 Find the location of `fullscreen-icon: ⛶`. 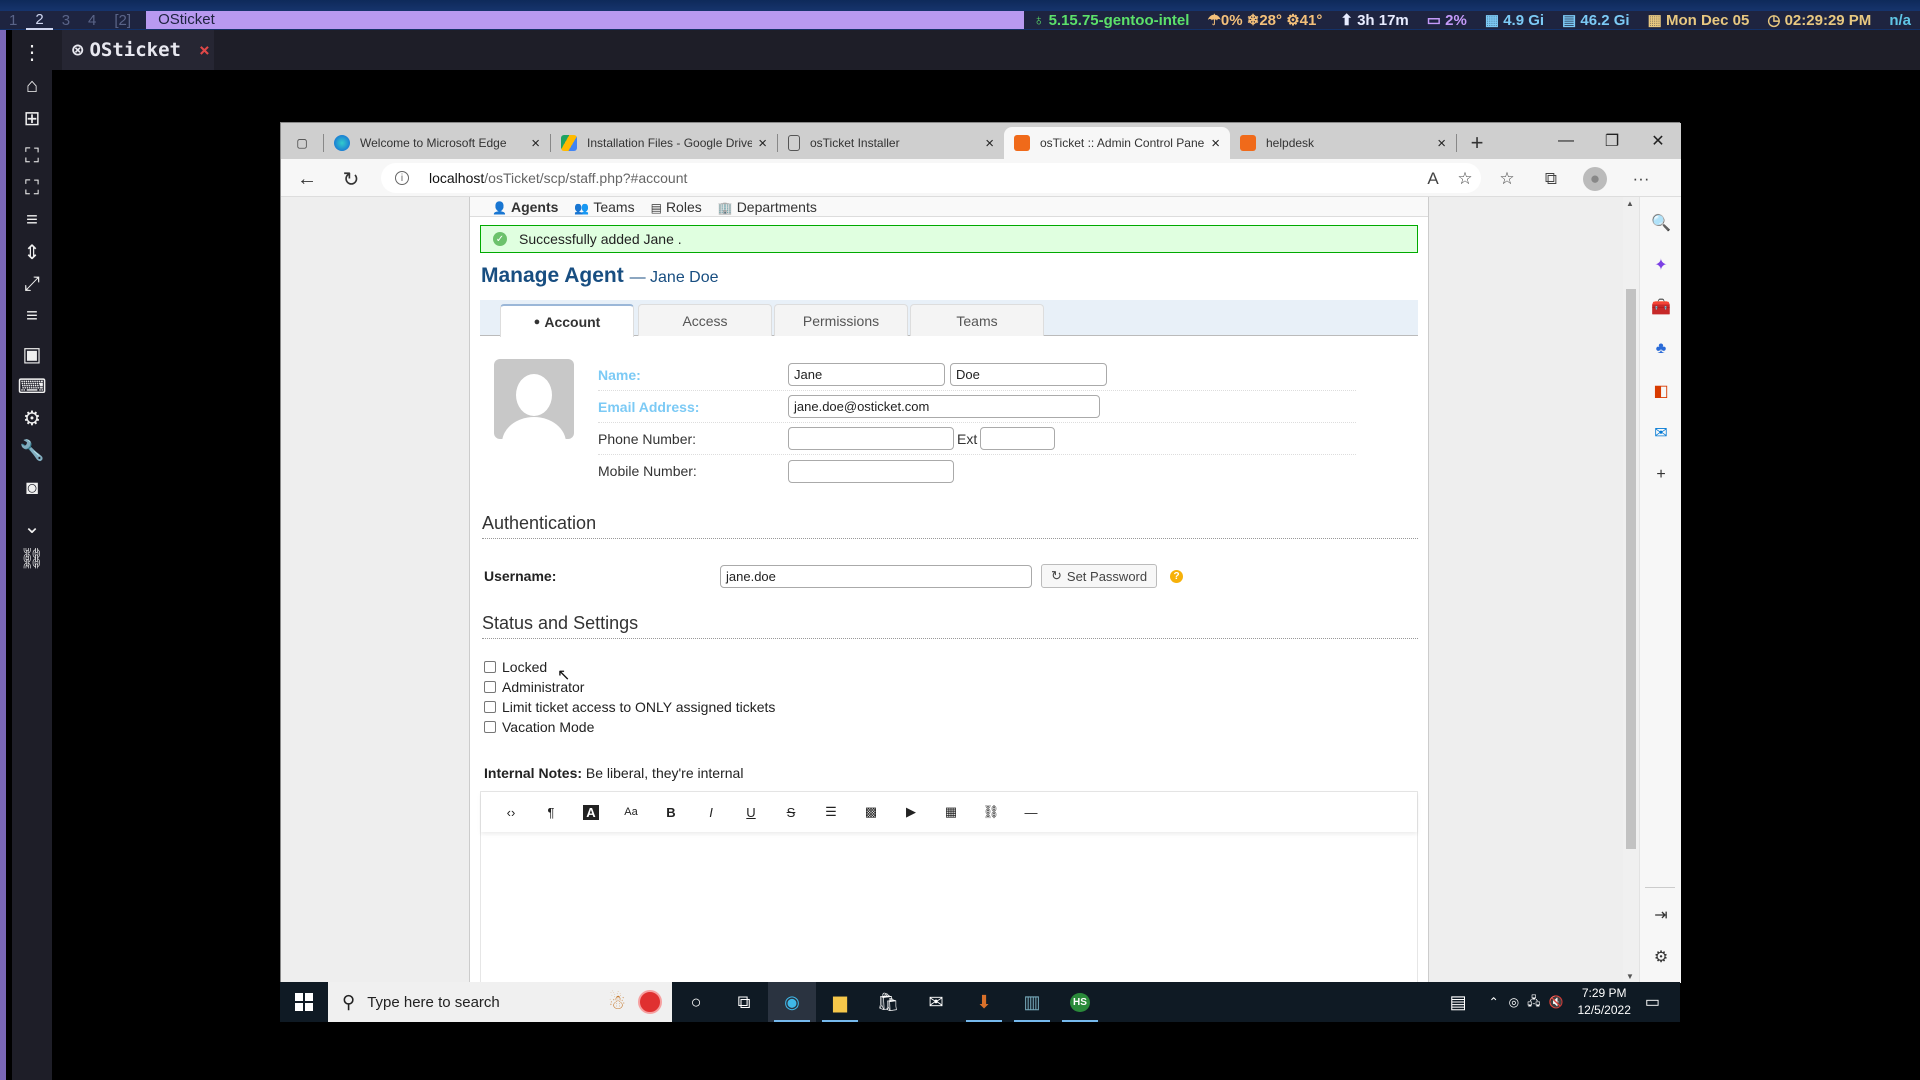

fullscreen-icon: ⛶ is located at coordinates (32, 188).